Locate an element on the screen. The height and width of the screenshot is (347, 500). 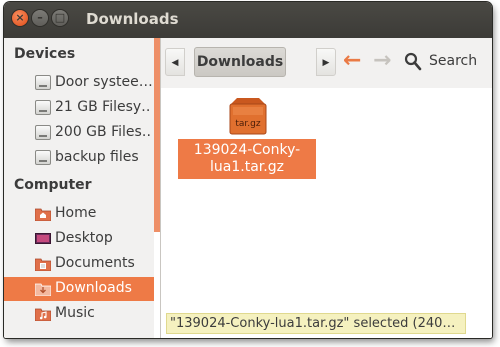
toolbar: ◀ Downloads ▶ ← → Search is located at coordinates (326, 63).